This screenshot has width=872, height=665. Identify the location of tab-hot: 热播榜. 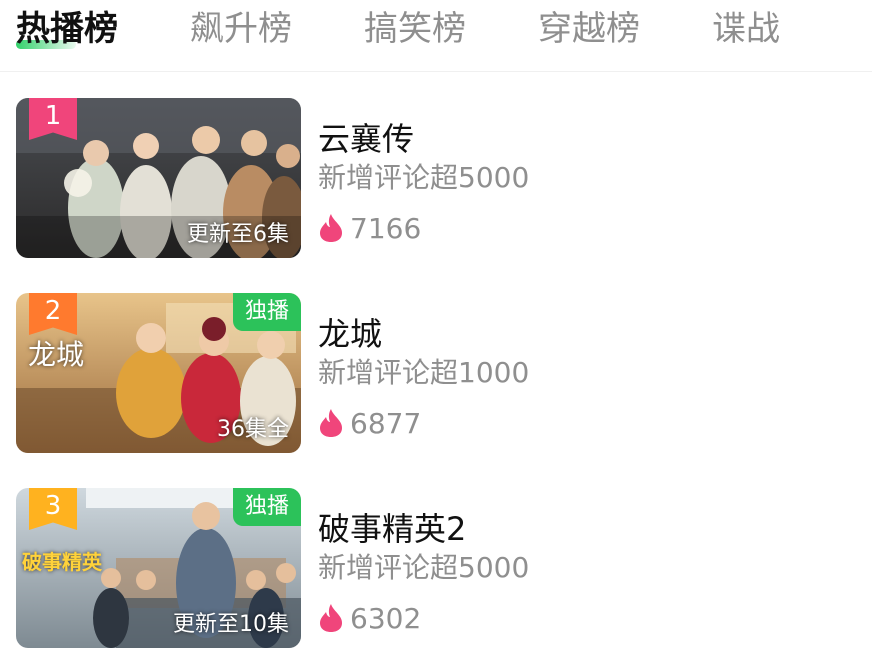
(67, 29).